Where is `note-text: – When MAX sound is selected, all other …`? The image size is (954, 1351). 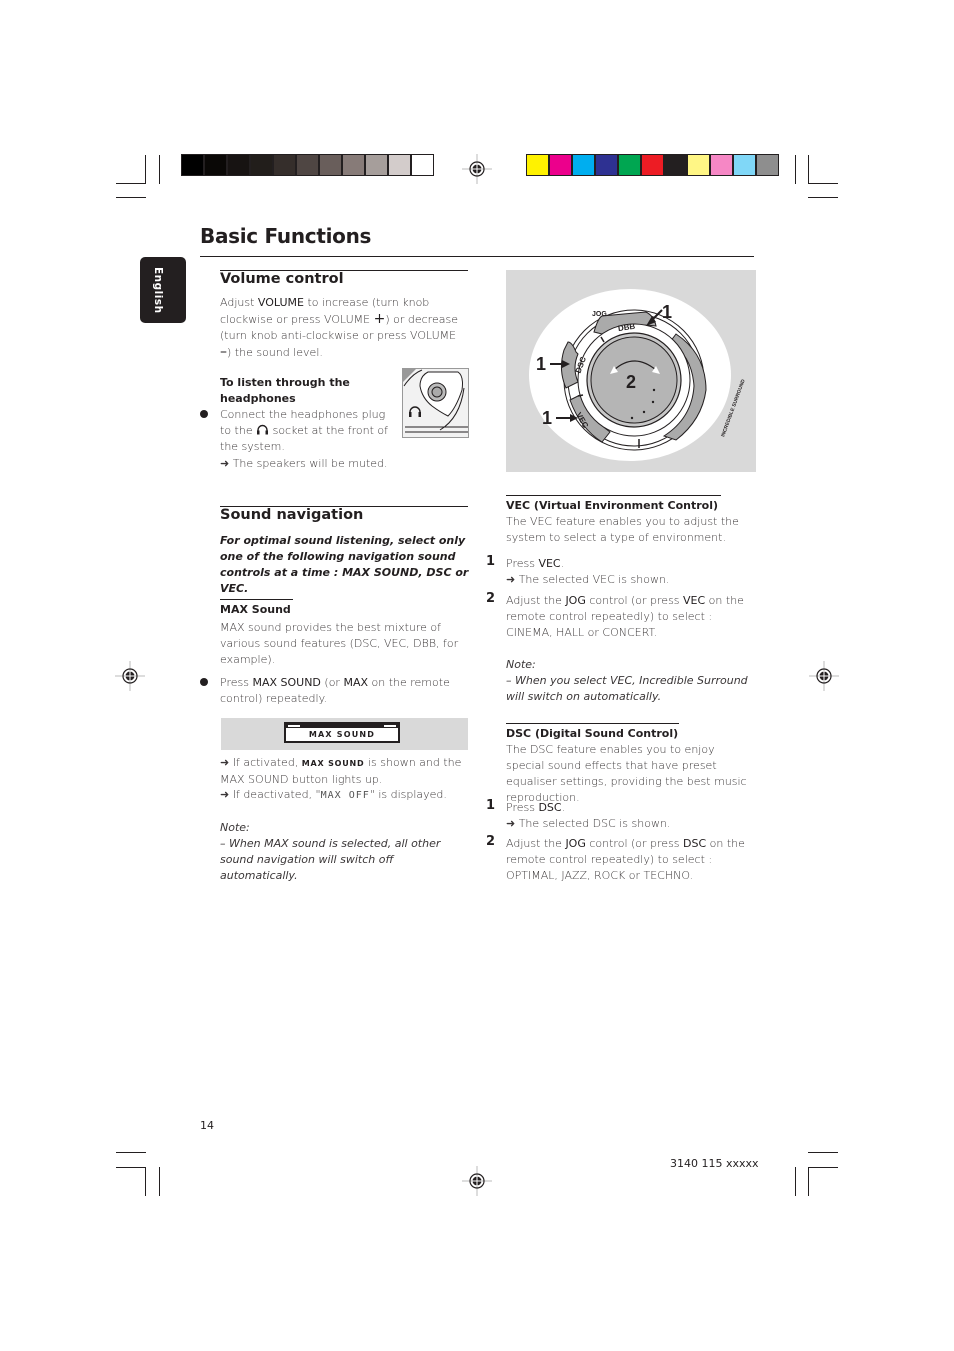 note-text: – When MAX sound is selected, all other … is located at coordinates (330, 859).